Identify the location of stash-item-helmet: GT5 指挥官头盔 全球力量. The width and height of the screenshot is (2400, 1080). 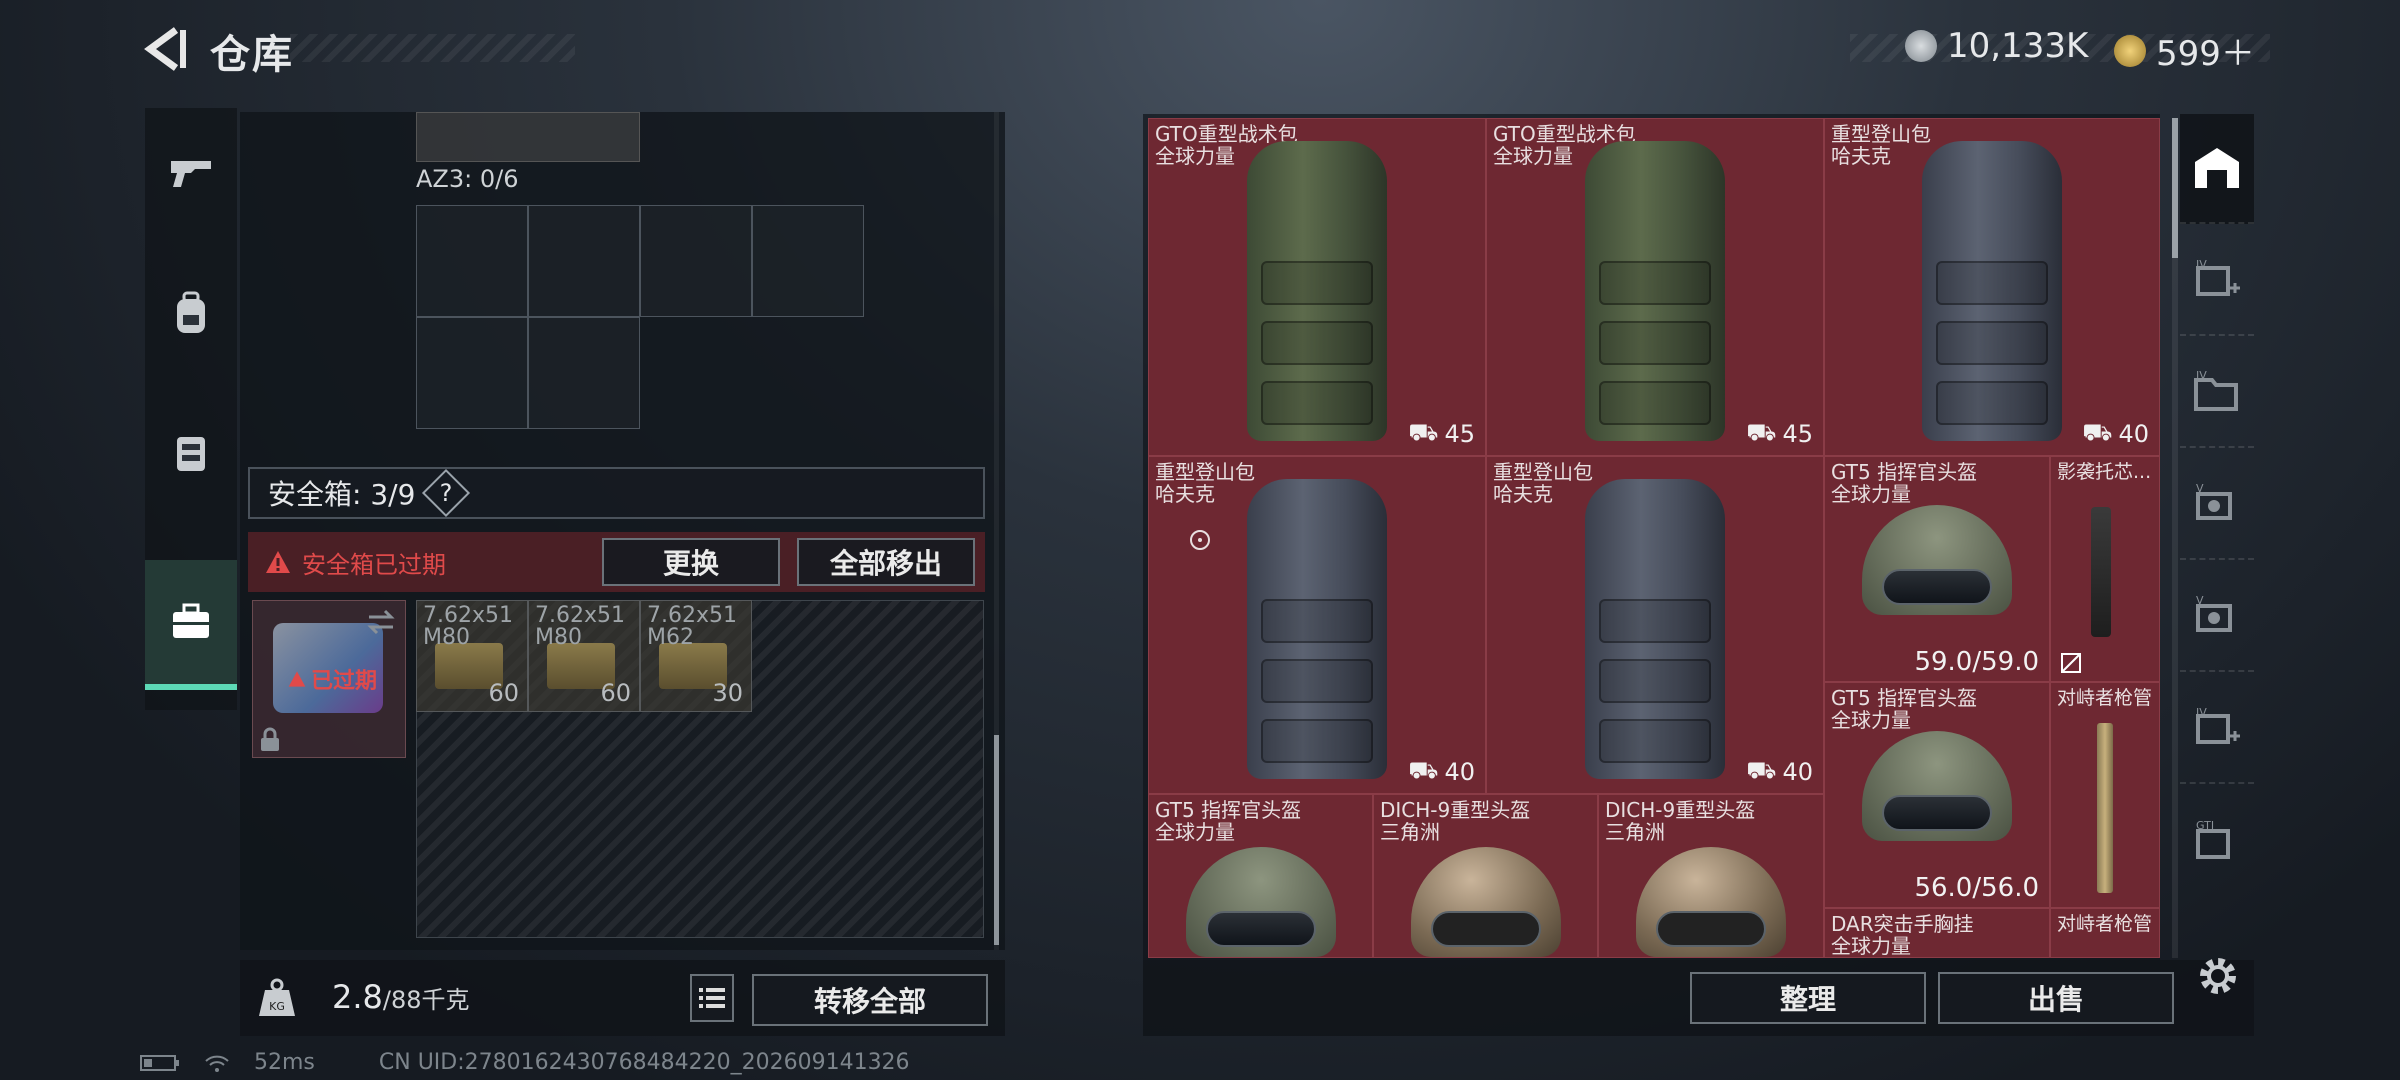
(1260, 876).